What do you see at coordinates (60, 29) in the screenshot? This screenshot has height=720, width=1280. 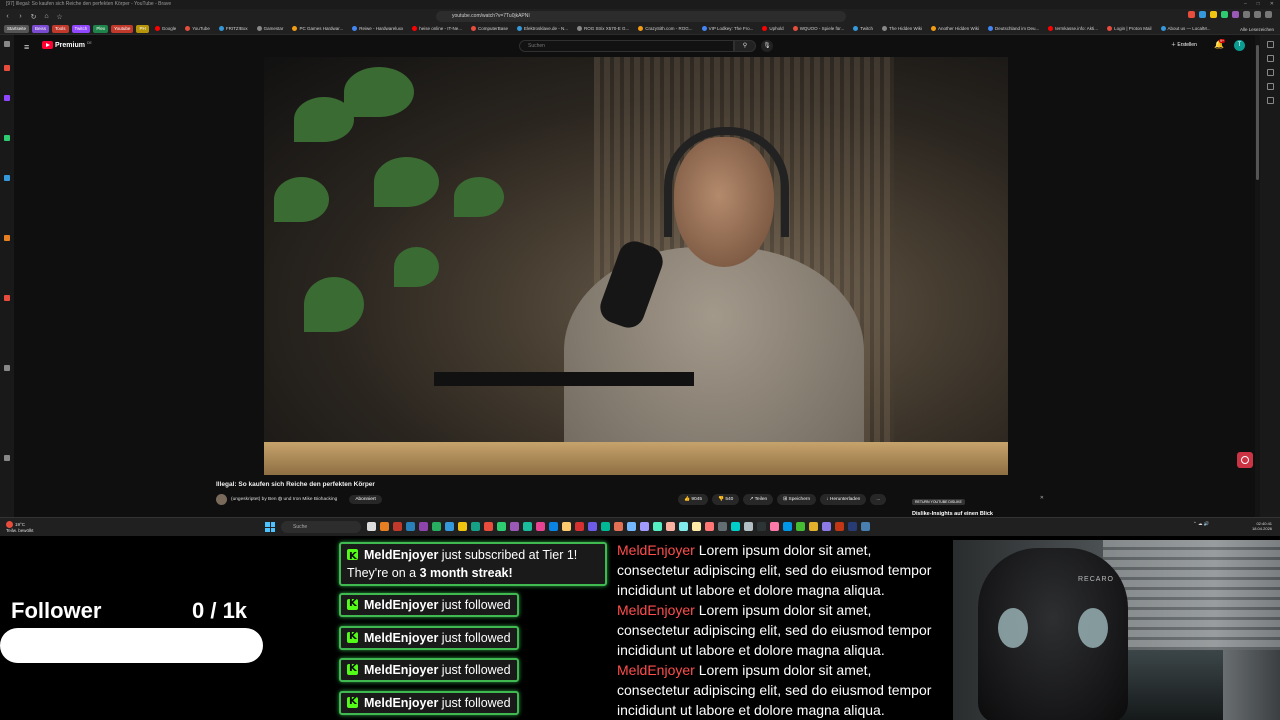 I see `bookmark-item: Tools` at bounding box center [60, 29].